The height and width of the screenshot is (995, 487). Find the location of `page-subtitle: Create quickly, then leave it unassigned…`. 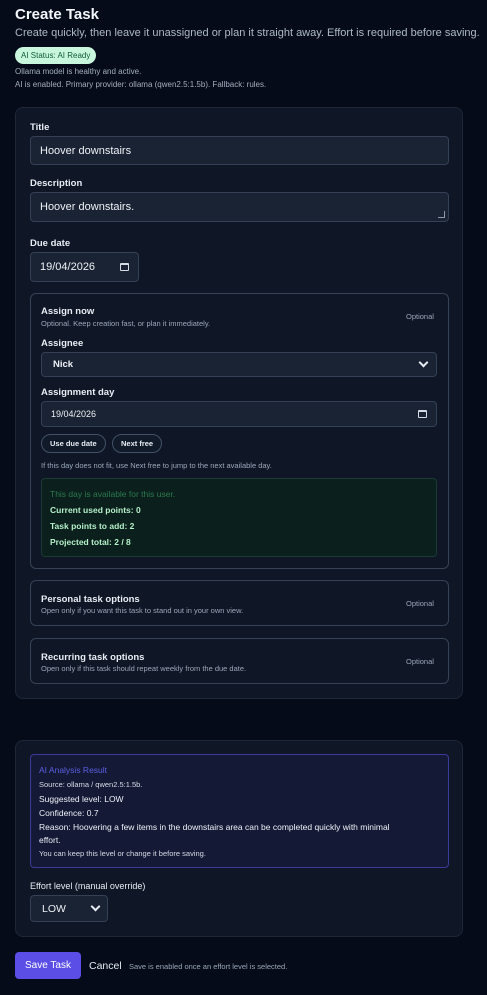

page-subtitle: Create quickly, then leave it unassigned… is located at coordinates (247, 33).